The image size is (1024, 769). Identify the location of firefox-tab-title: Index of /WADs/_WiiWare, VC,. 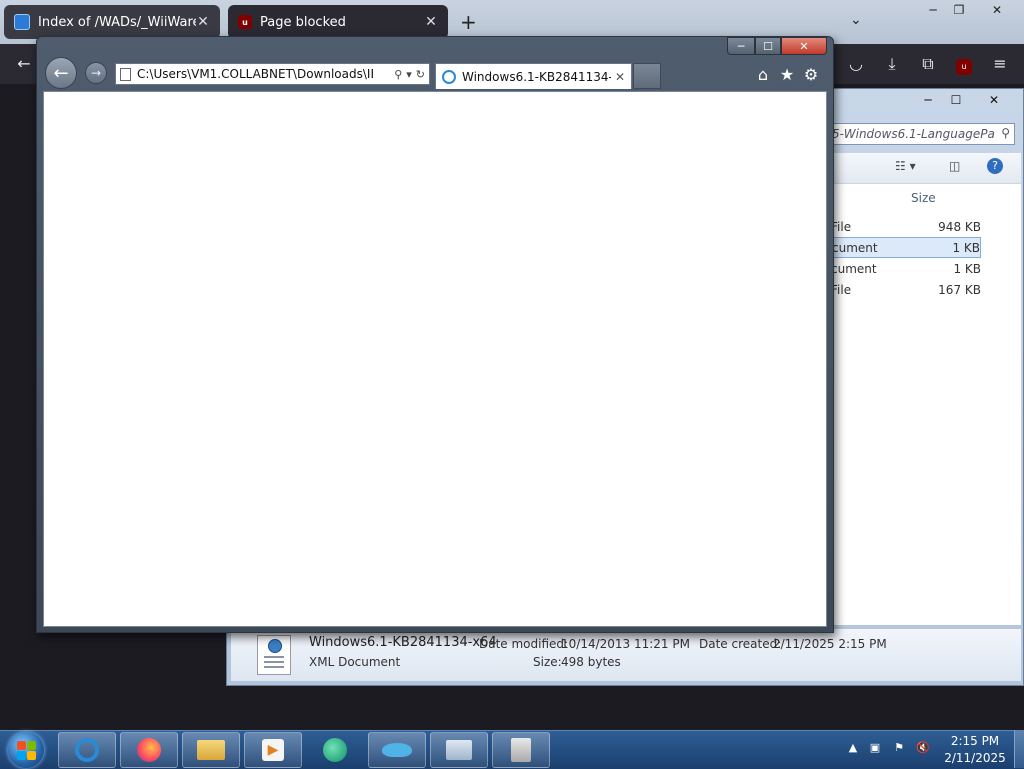
(117, 22).